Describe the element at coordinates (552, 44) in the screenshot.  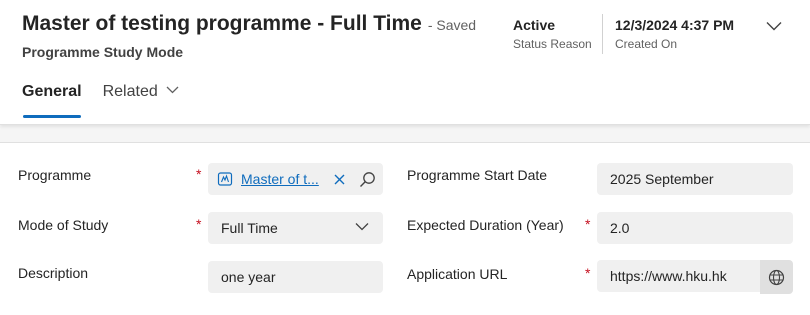
I see `status-reason-label: Status Reason` at that location.